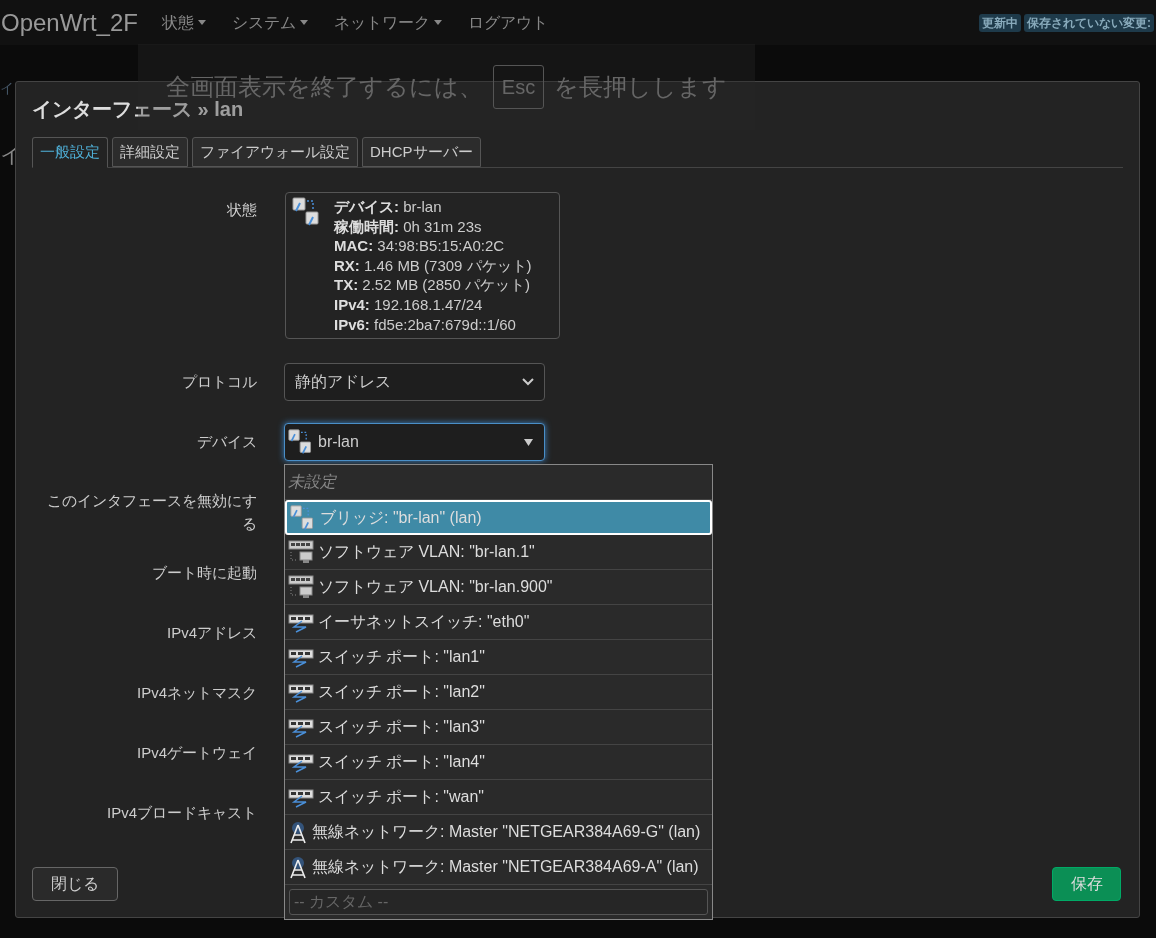  Describe the element at coordinates (498, 832) in the screenshot. I see `dropdown-option: 無線ネットワーク: Master "NETGEAR384A69-G" (lan)` at that location.